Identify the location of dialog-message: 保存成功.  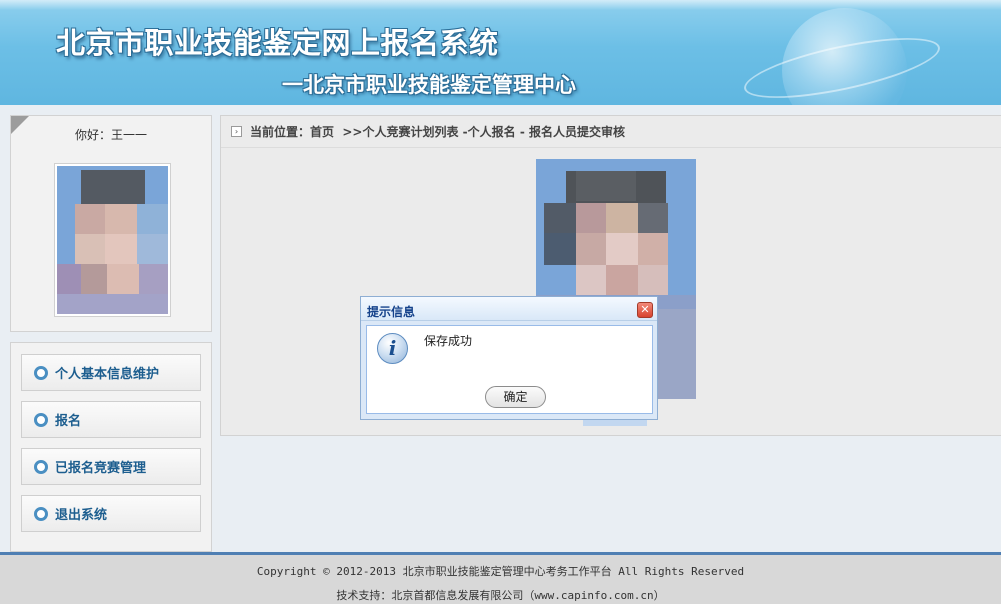
(448, 341).